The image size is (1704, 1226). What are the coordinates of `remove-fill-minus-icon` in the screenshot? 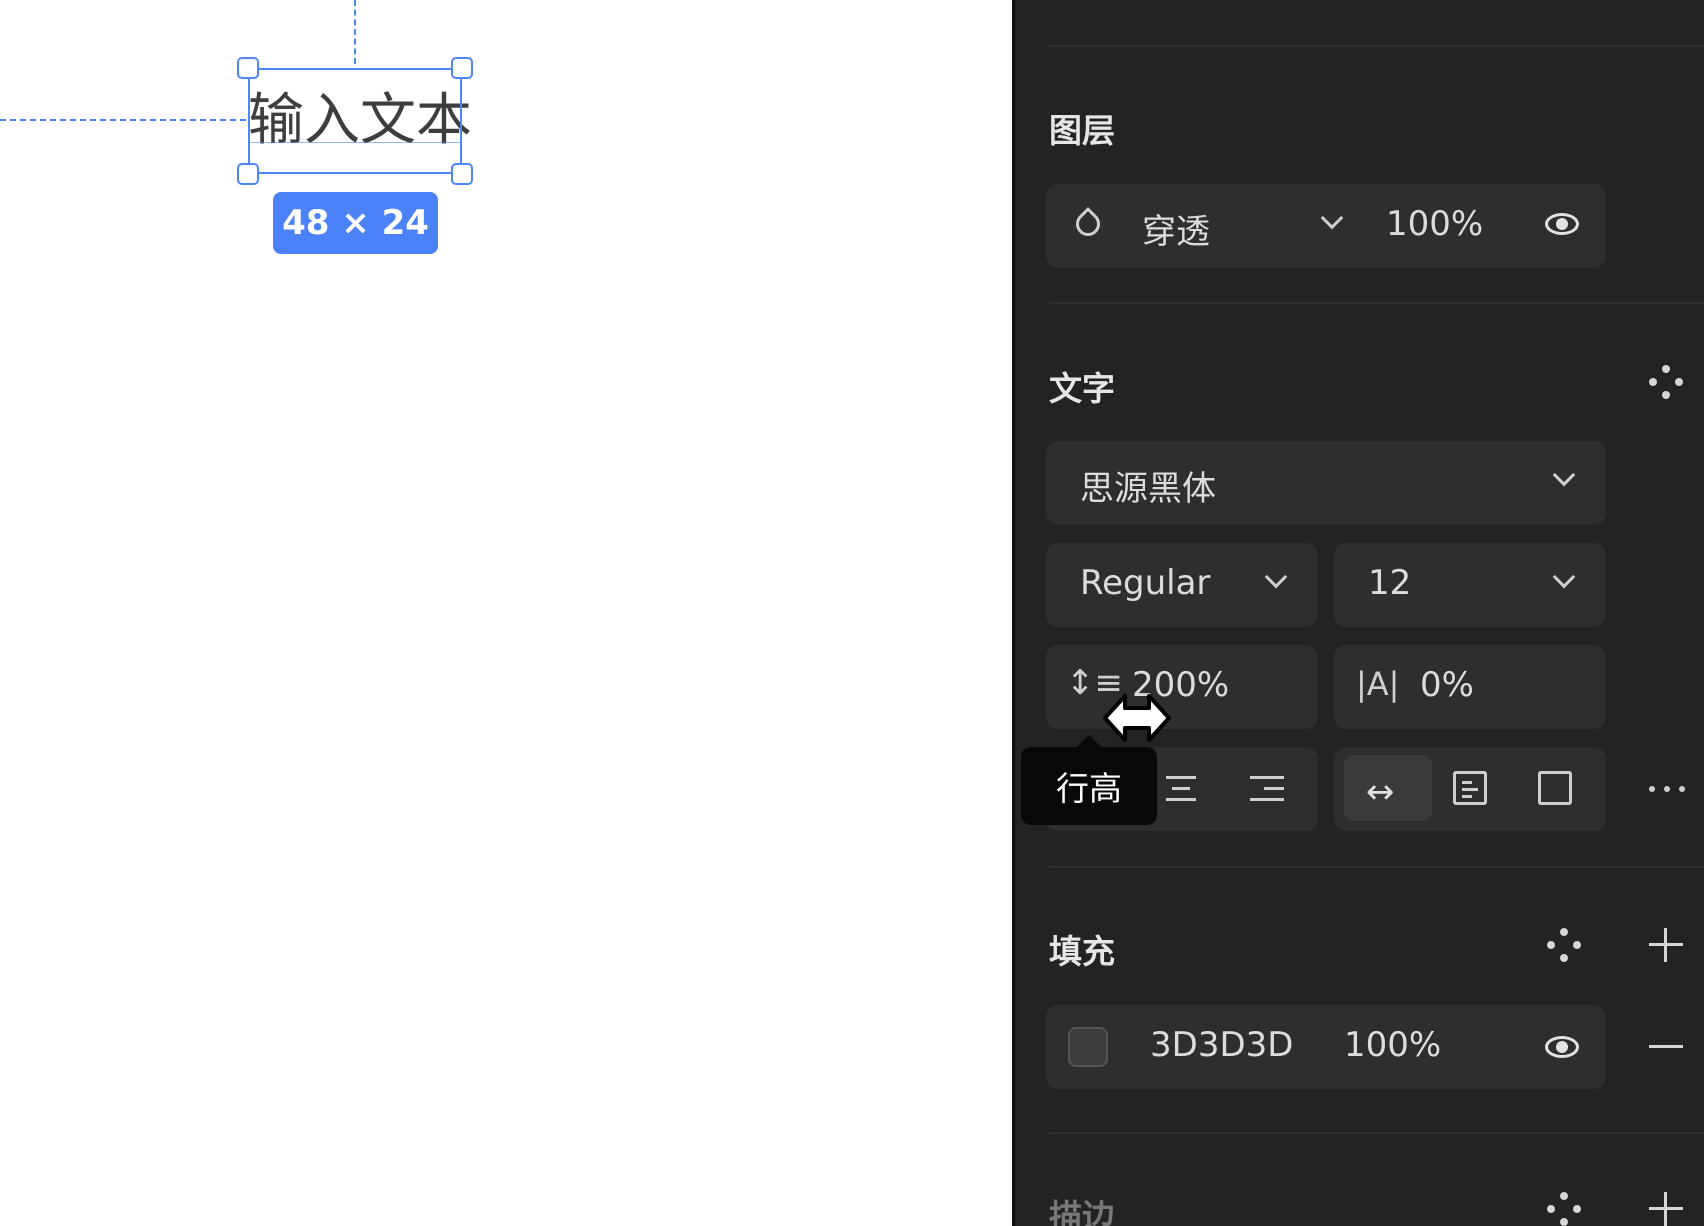 It's located at (1666, 1046).